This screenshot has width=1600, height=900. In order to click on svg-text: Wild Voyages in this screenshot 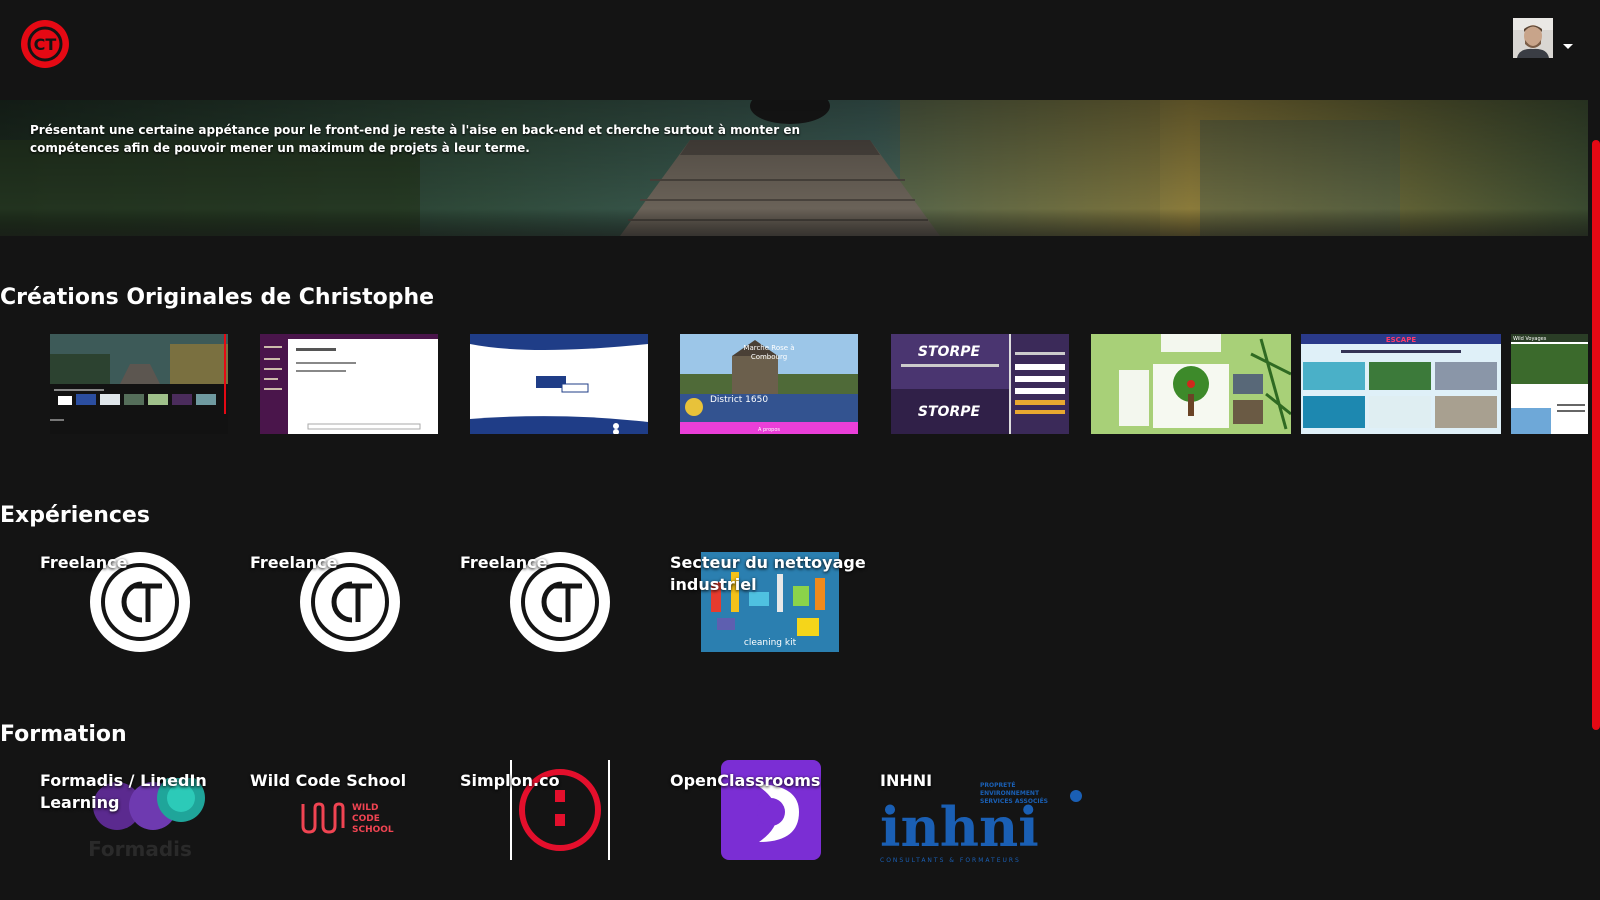, I will do `click(1530, 339)`.